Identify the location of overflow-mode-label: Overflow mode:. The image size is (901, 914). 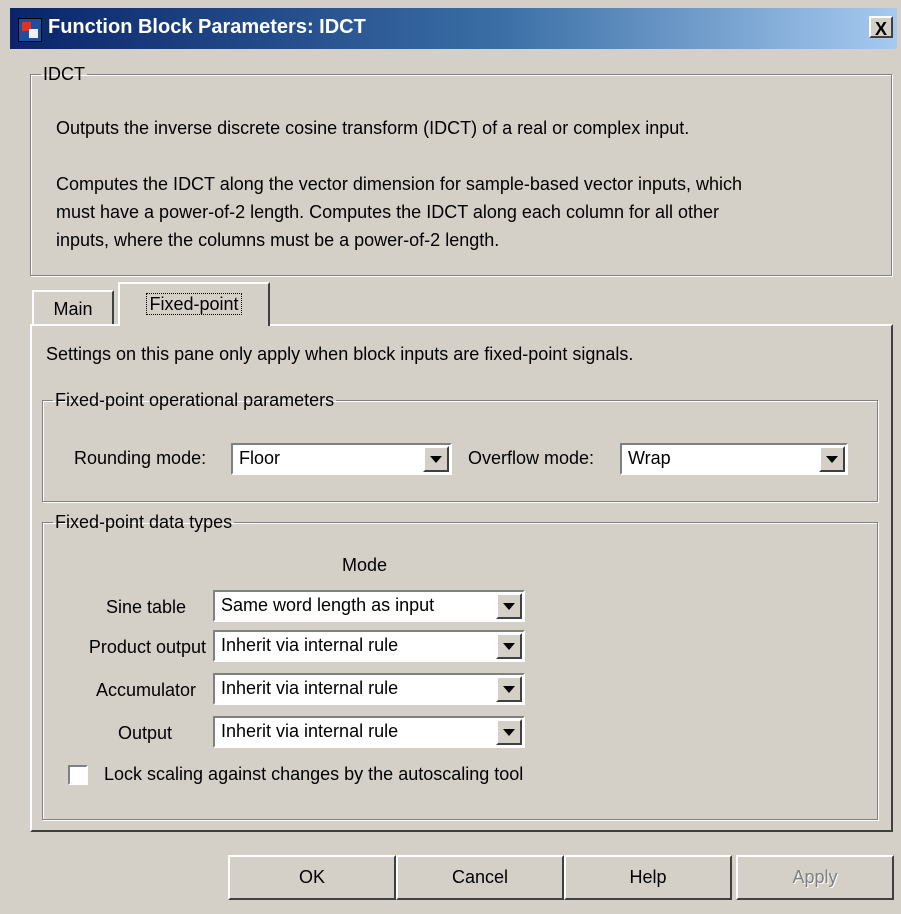
(531, 458).